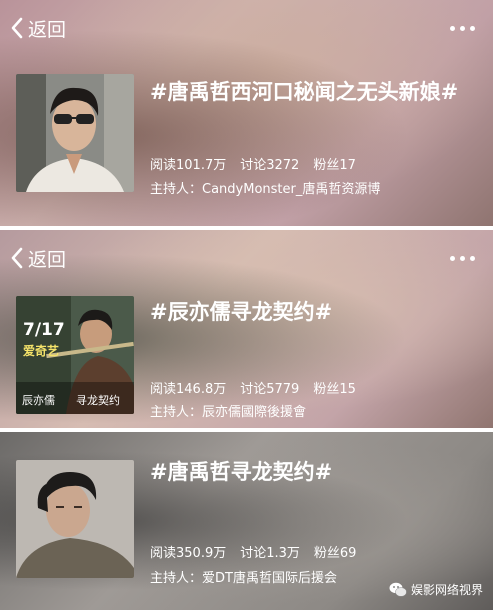  I want to click on fan-count: 粉丝69, so click(335, 553).